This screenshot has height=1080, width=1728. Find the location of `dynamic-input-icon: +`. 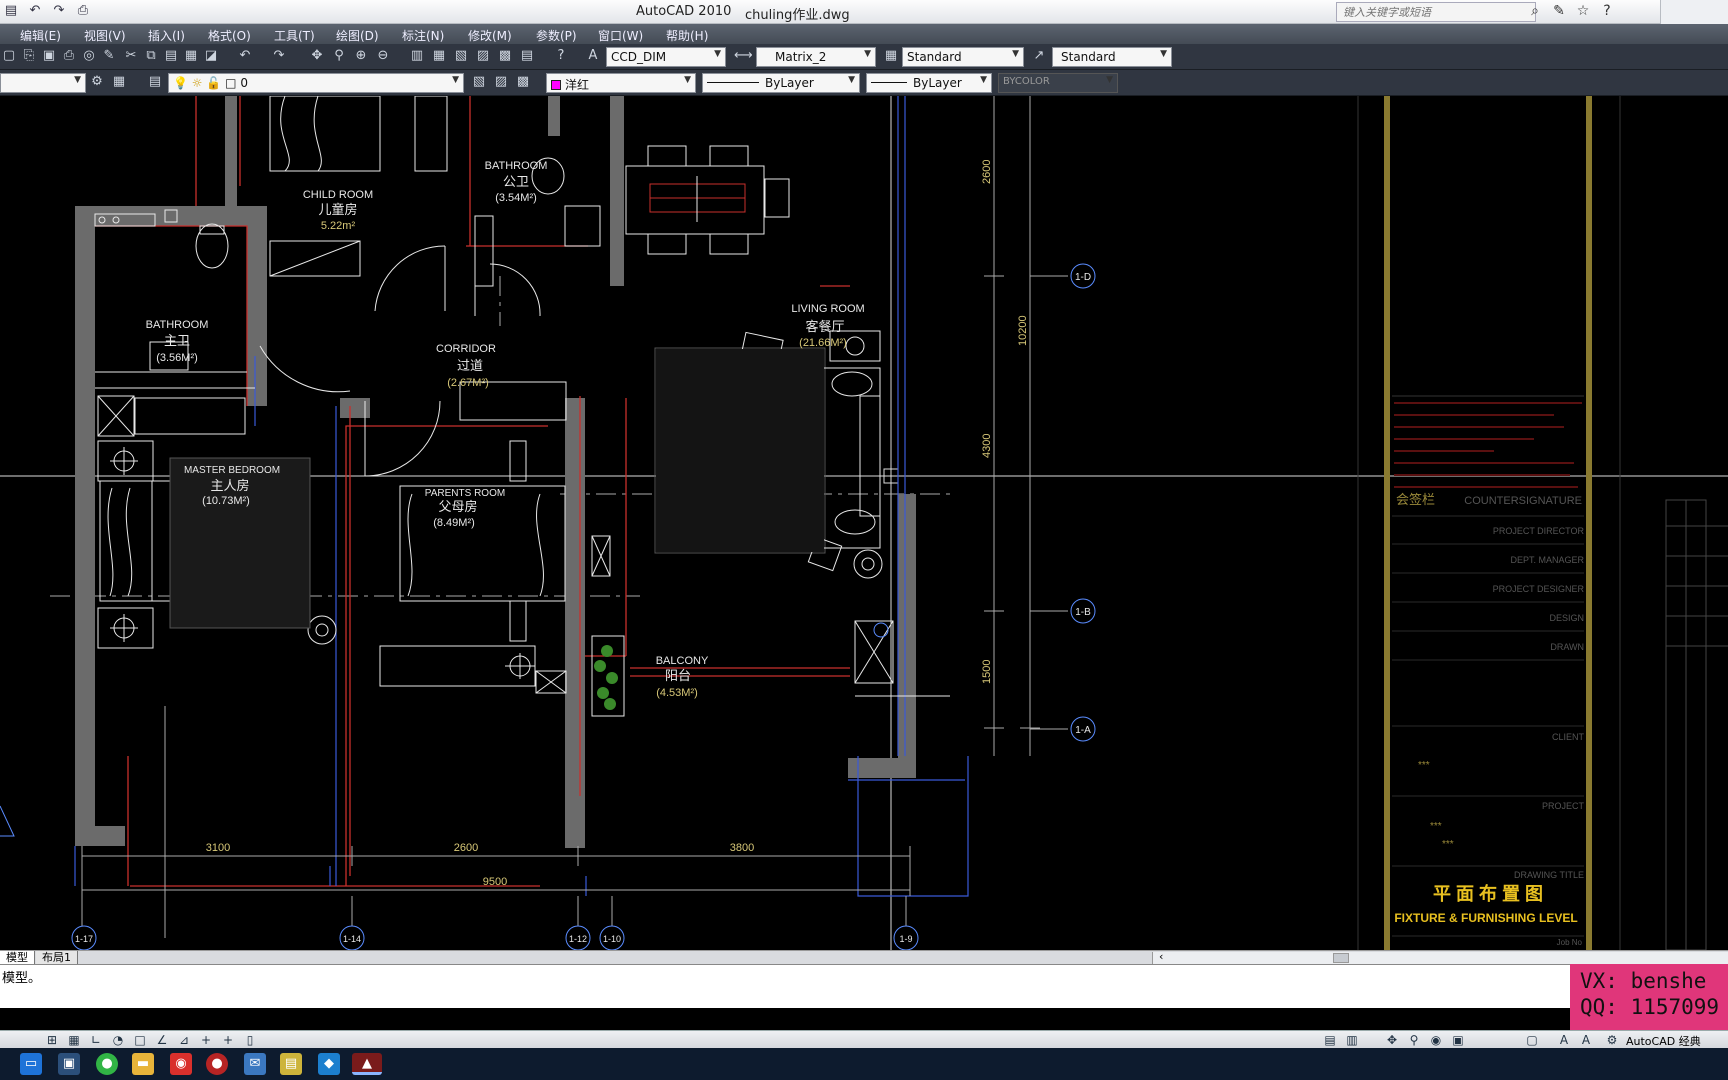

dynamic-input-icon: + is located at coordinates (206, 1040).